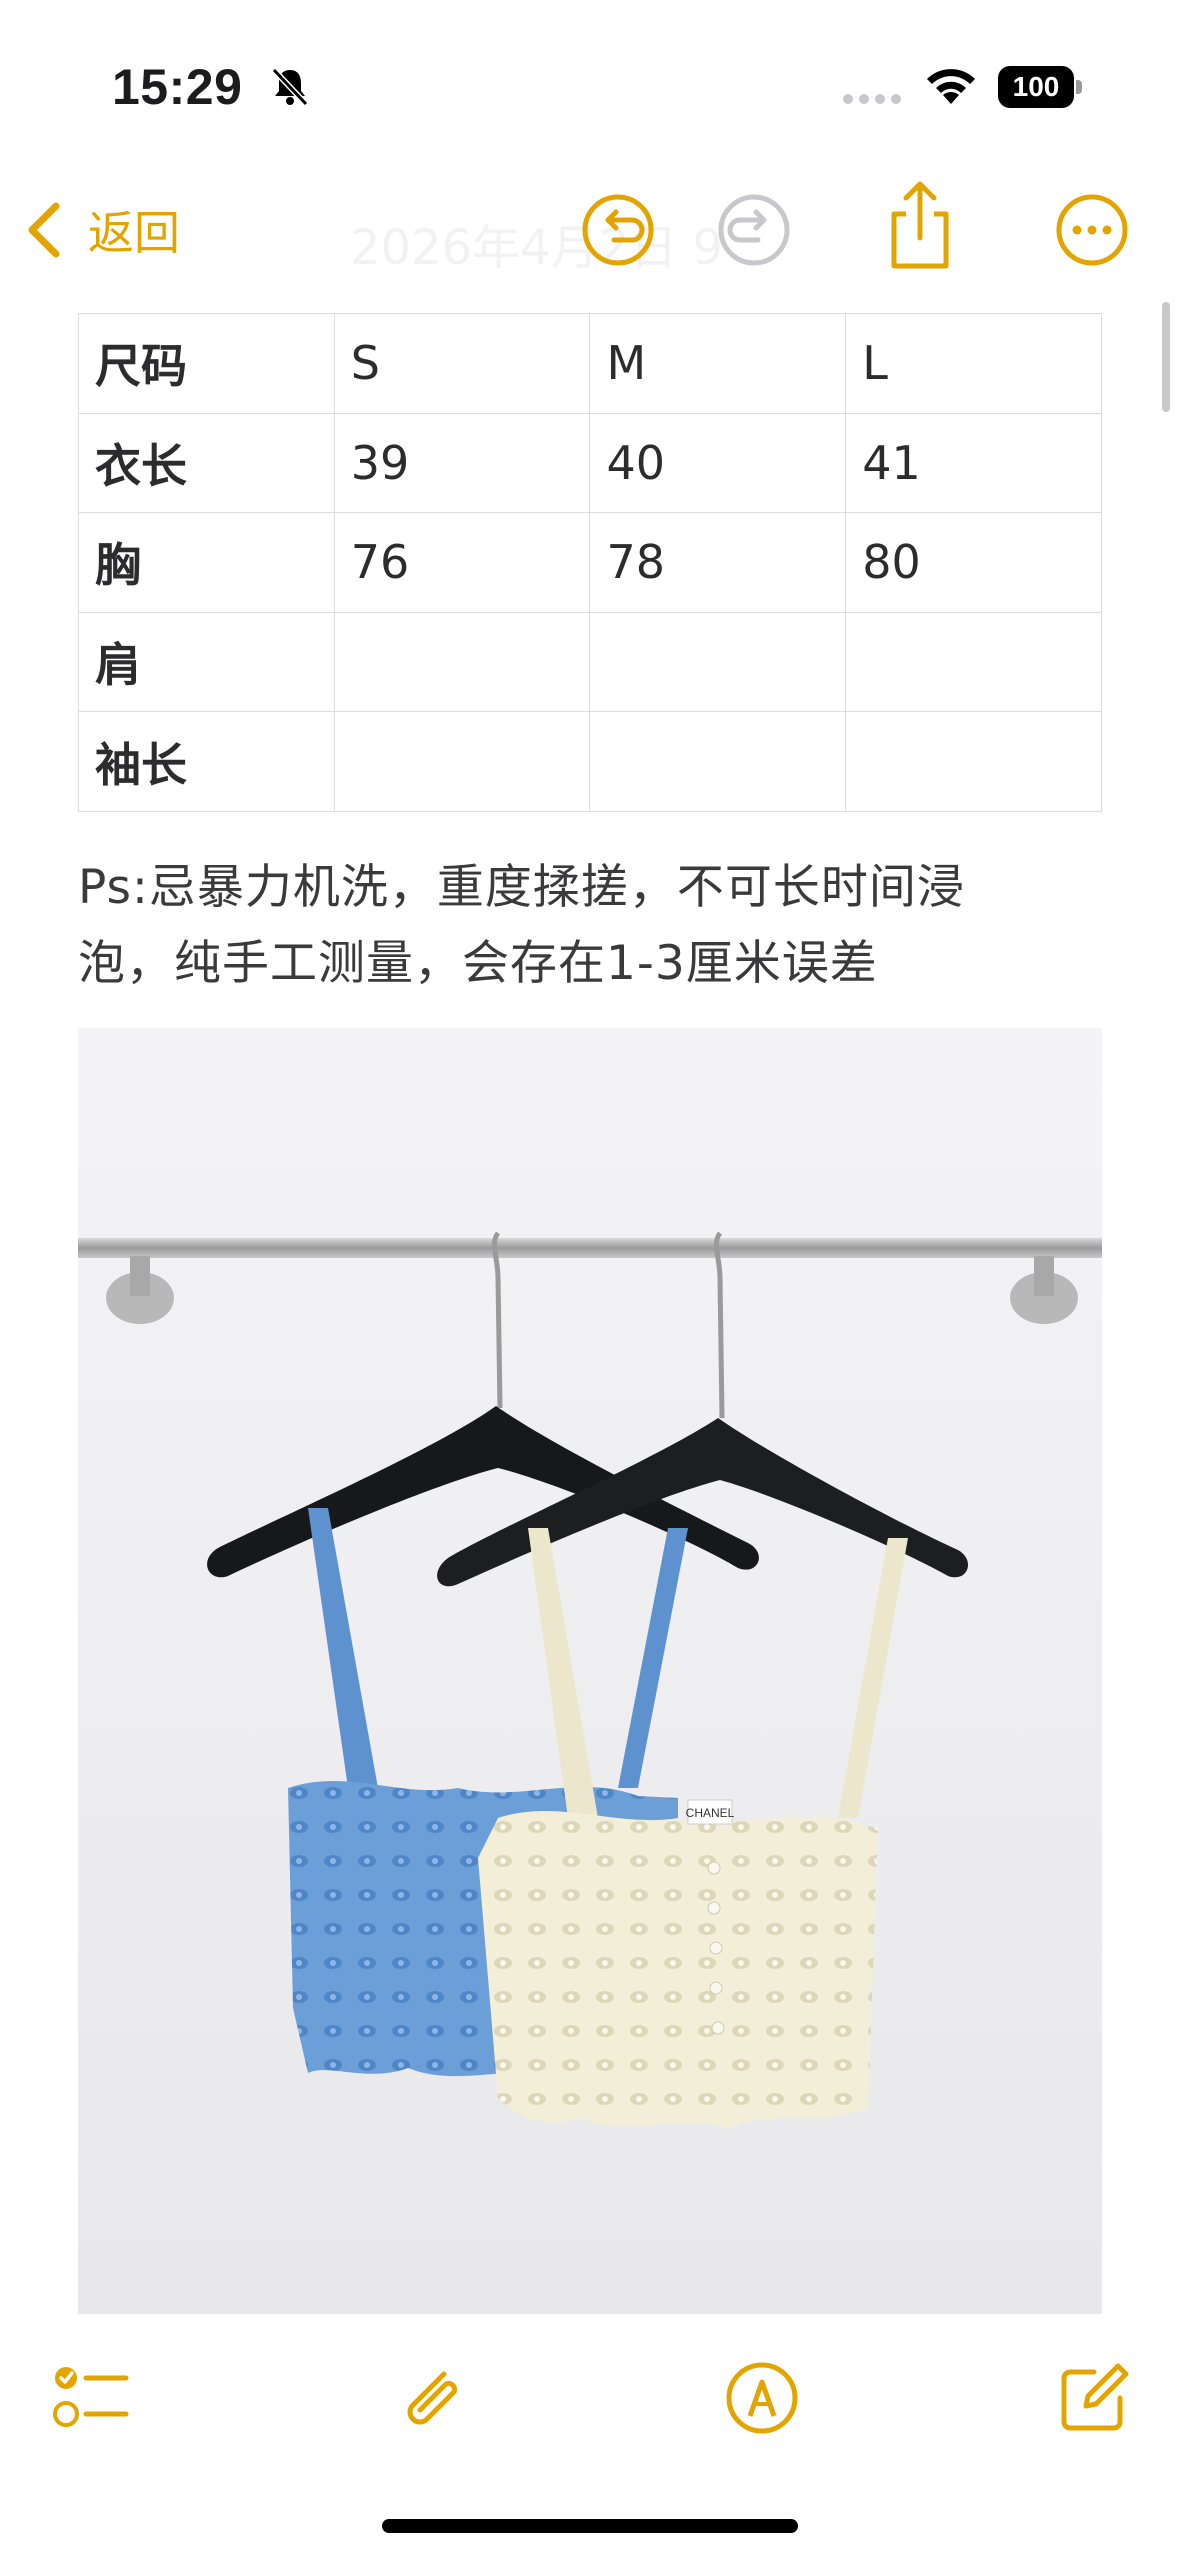 This screenshot has height=2556, width=1179. What do you see at coordinates (462, 463) in the screenshot?
I see `table-cell: 39` at bounding box center [462, 463].